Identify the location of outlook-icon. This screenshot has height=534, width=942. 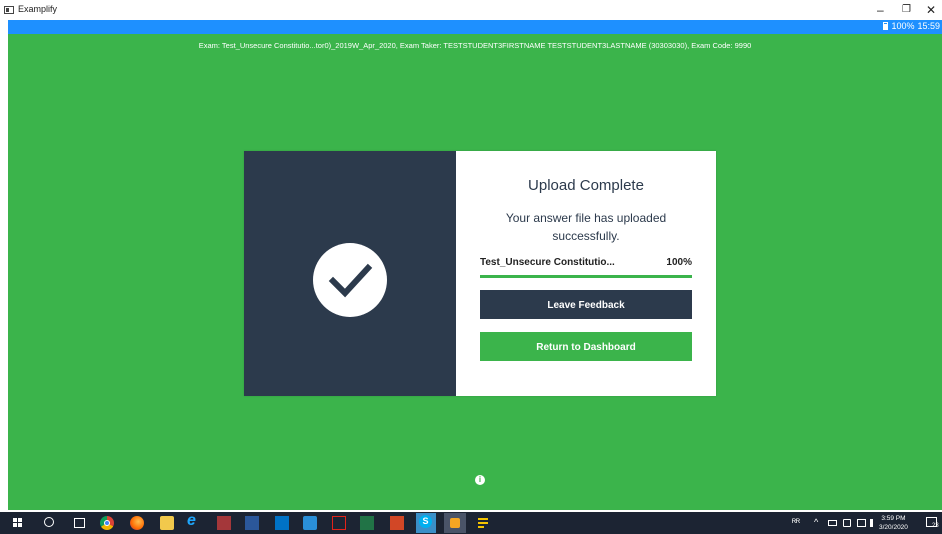
(282, 523).